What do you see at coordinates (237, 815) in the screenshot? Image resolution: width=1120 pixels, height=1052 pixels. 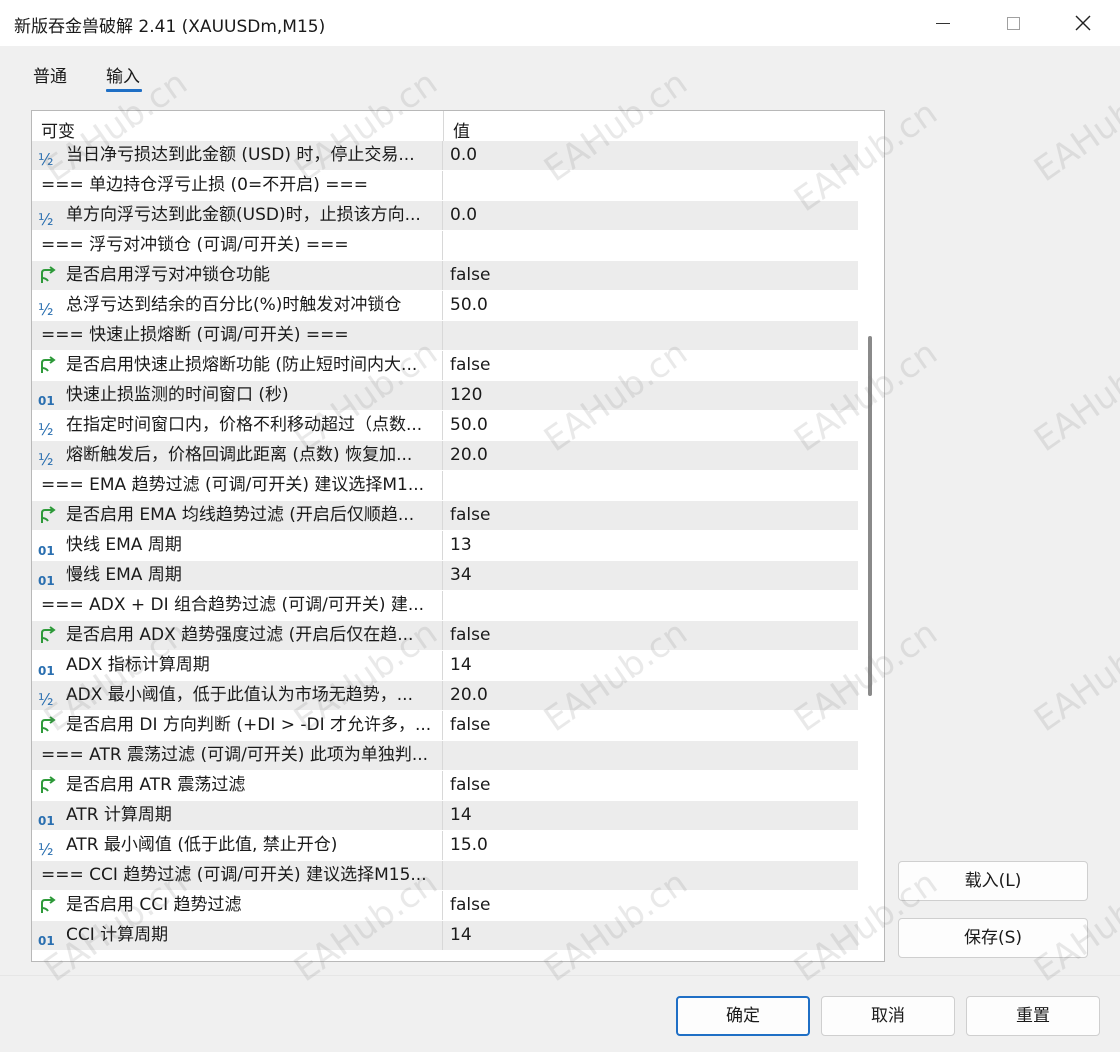 I see `parameter-name-cell: 01 ATR 计算周期` at bounding box center [237, 815].